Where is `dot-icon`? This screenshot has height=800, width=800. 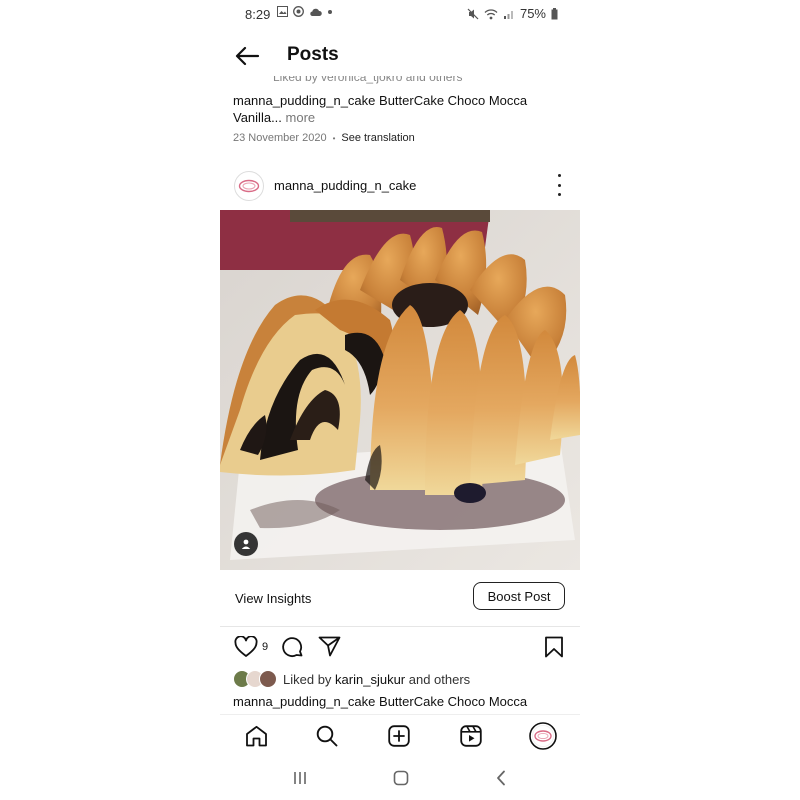
dot-icon is located at coordinates (330, 11).